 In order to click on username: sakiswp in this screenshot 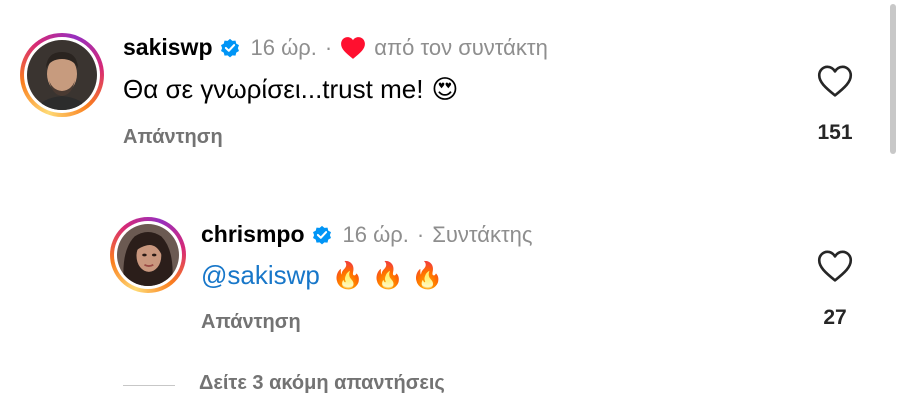, I will do `click(168, 47)`.